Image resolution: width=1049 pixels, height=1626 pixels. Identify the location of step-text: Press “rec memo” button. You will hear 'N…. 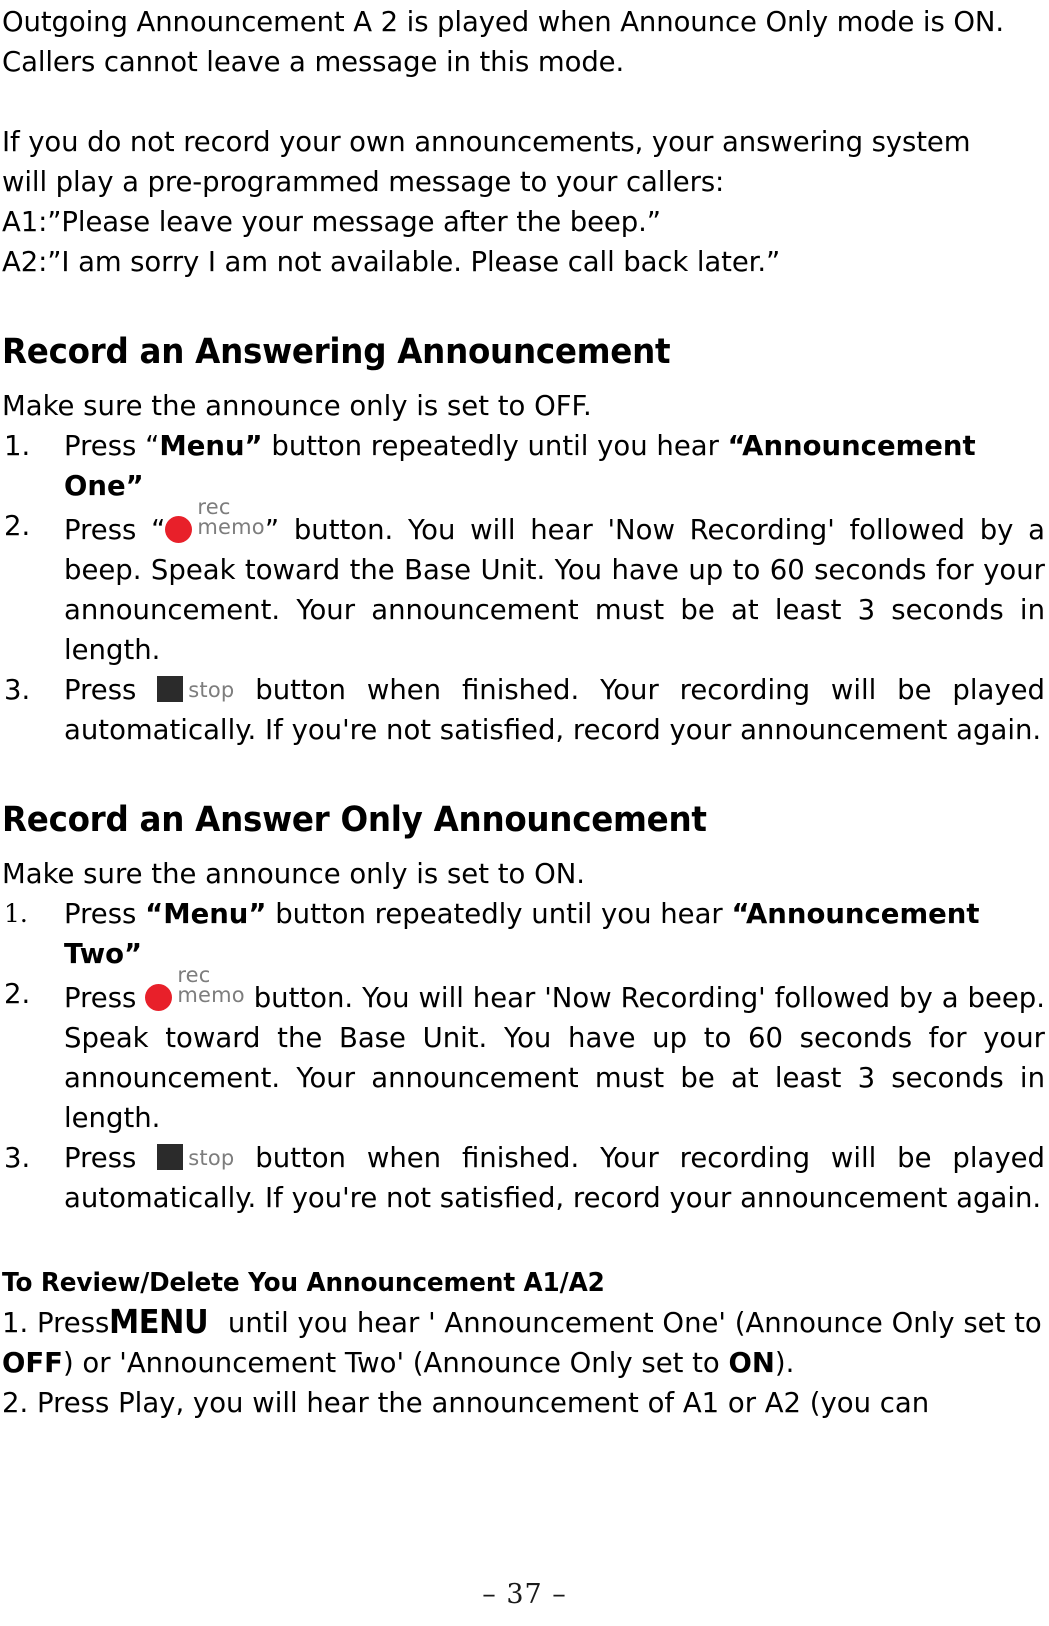
(554, 583).